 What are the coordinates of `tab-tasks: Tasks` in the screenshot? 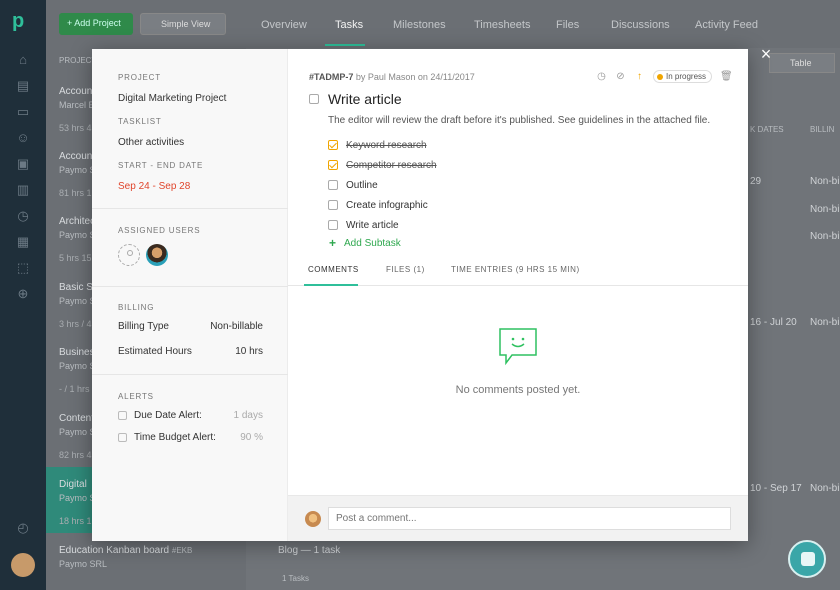 It's located at (349, 25).